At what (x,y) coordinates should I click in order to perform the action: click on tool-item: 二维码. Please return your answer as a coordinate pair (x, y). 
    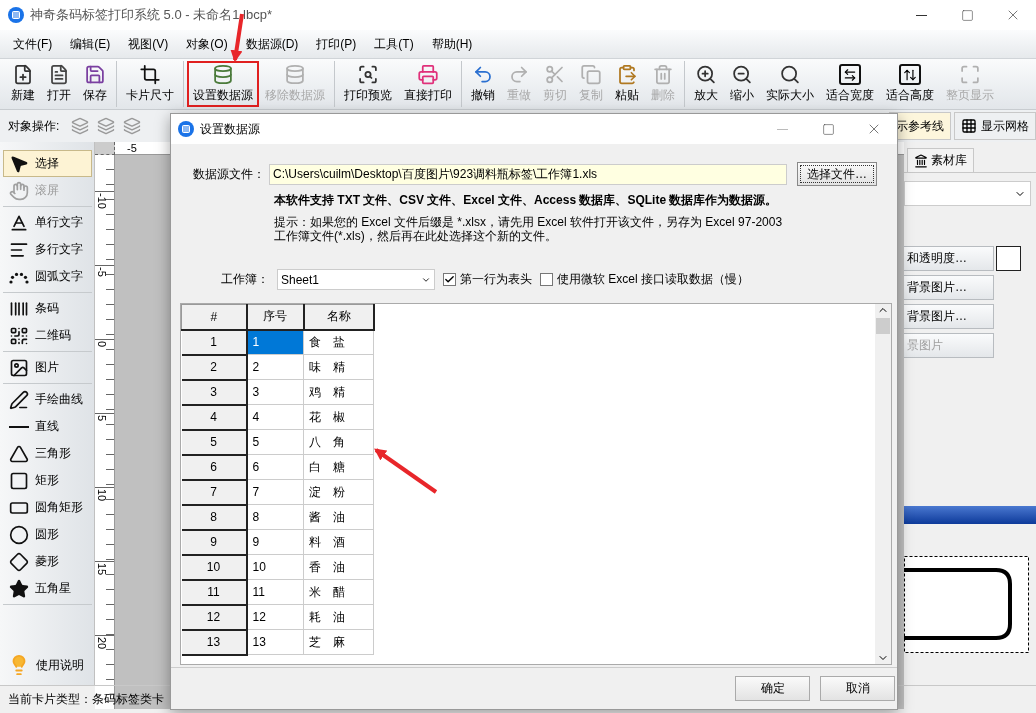
    Looking at the image, I should click on (47, 335).